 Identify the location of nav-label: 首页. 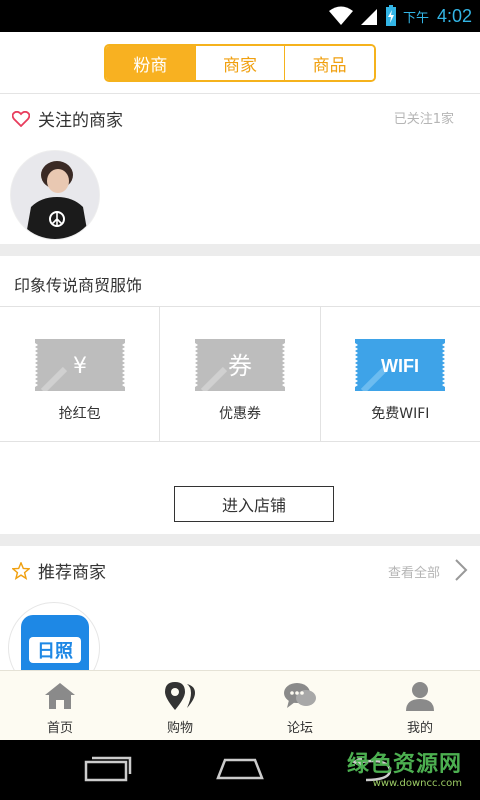
(59, 728).